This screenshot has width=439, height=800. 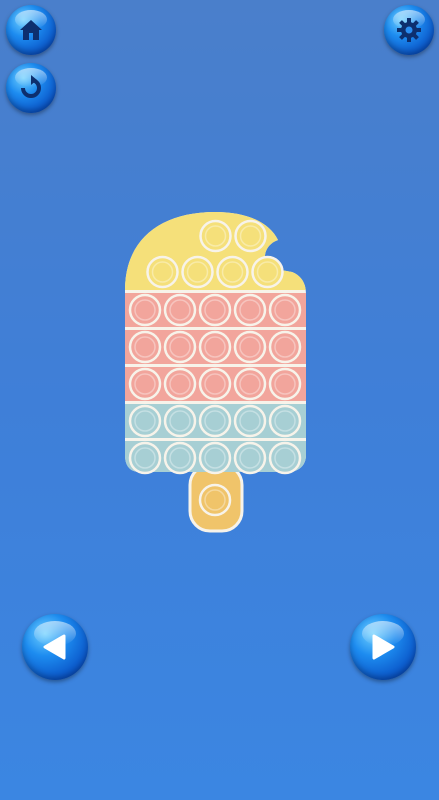 I want to click on home-icon, so click(x=31, y=30).